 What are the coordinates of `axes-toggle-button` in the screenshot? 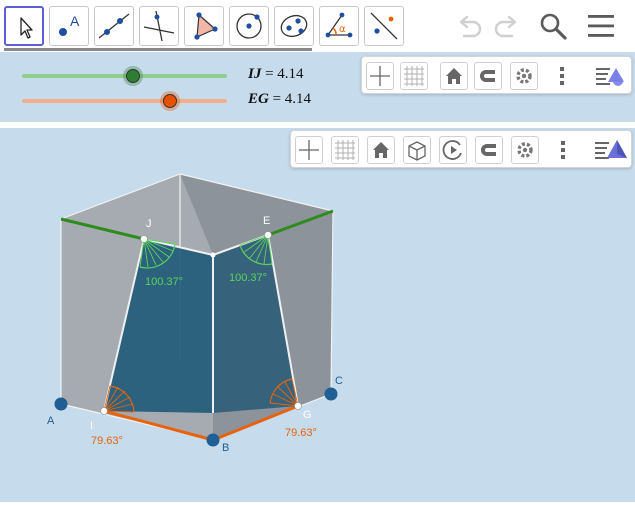 It's located at (380, 76).